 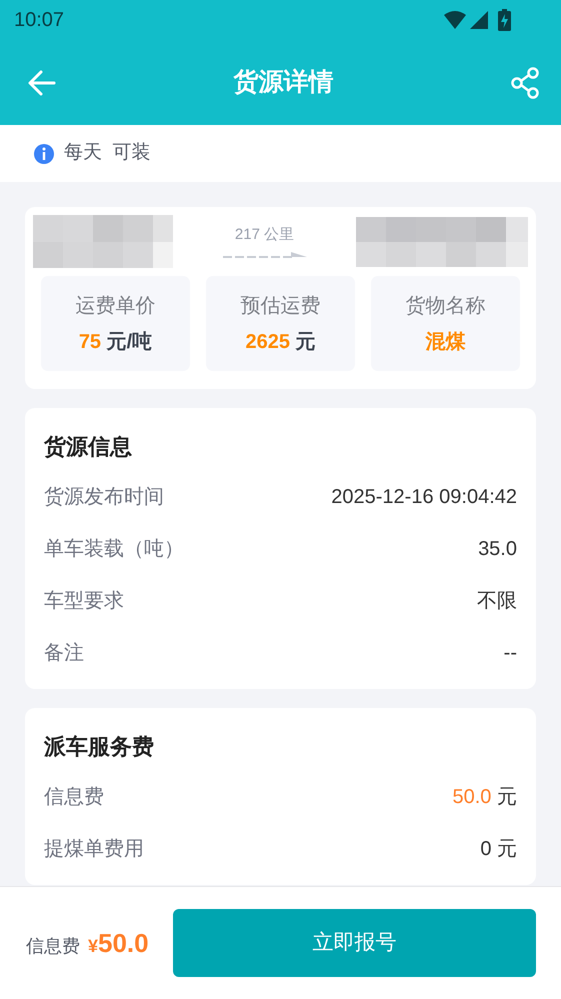 What do you see at coordinates (498, 849) in the screenshot?
I see `row-value: 0 元` at bounding box center [498, 849].